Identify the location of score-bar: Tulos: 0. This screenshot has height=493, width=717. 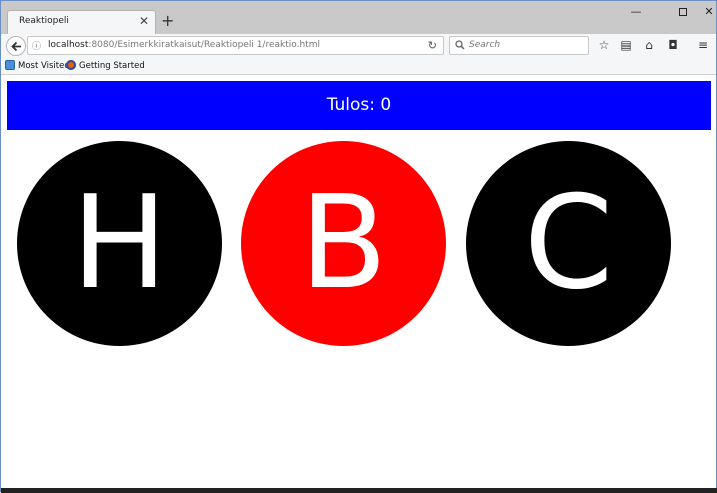
(359, 105).